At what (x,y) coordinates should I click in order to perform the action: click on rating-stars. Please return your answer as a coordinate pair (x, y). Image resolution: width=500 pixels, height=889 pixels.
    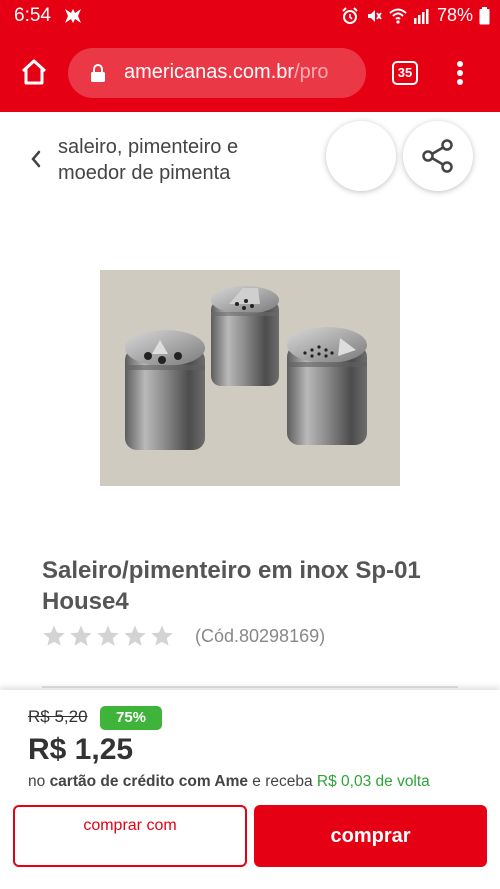
    Looking at the image, I should click on (108, 636).